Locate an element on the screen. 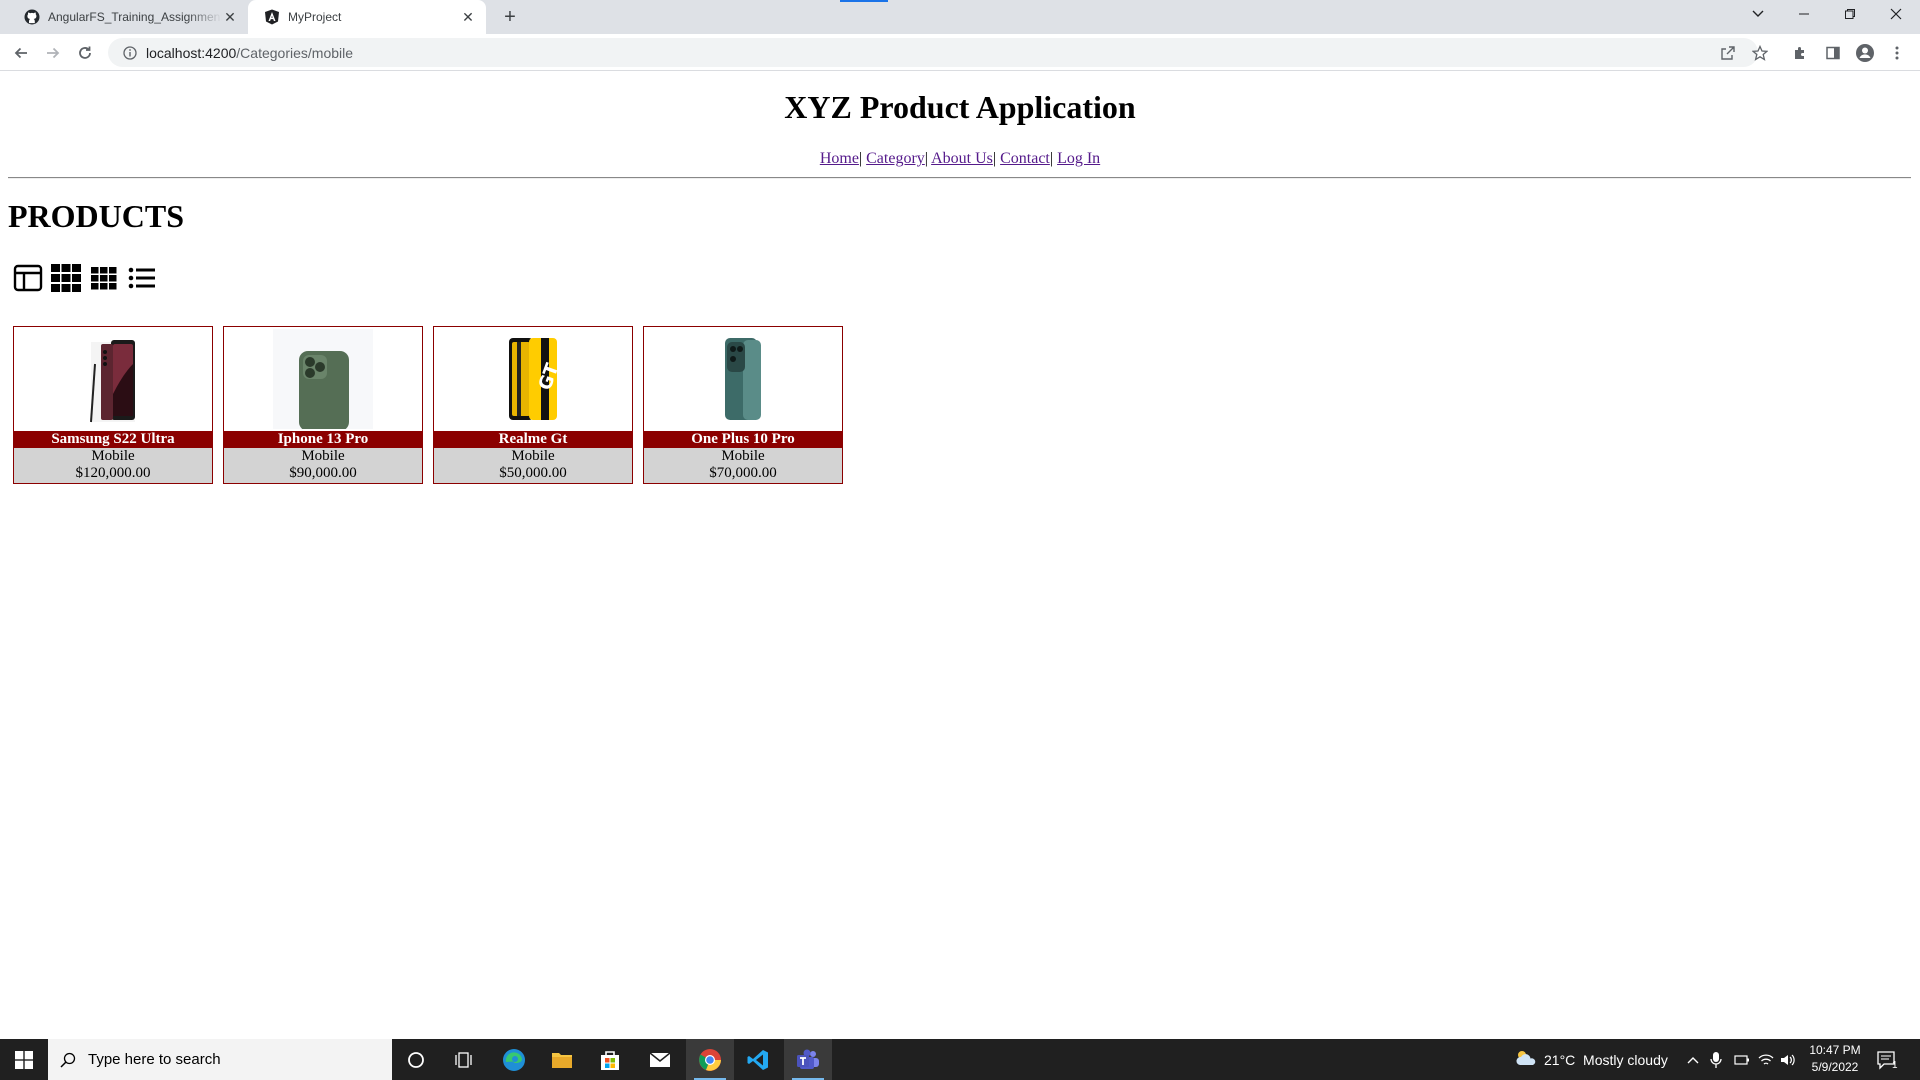 The height and width of the screenshot is (1080, 1920). forward-icon is located at coordinates (53, 53).